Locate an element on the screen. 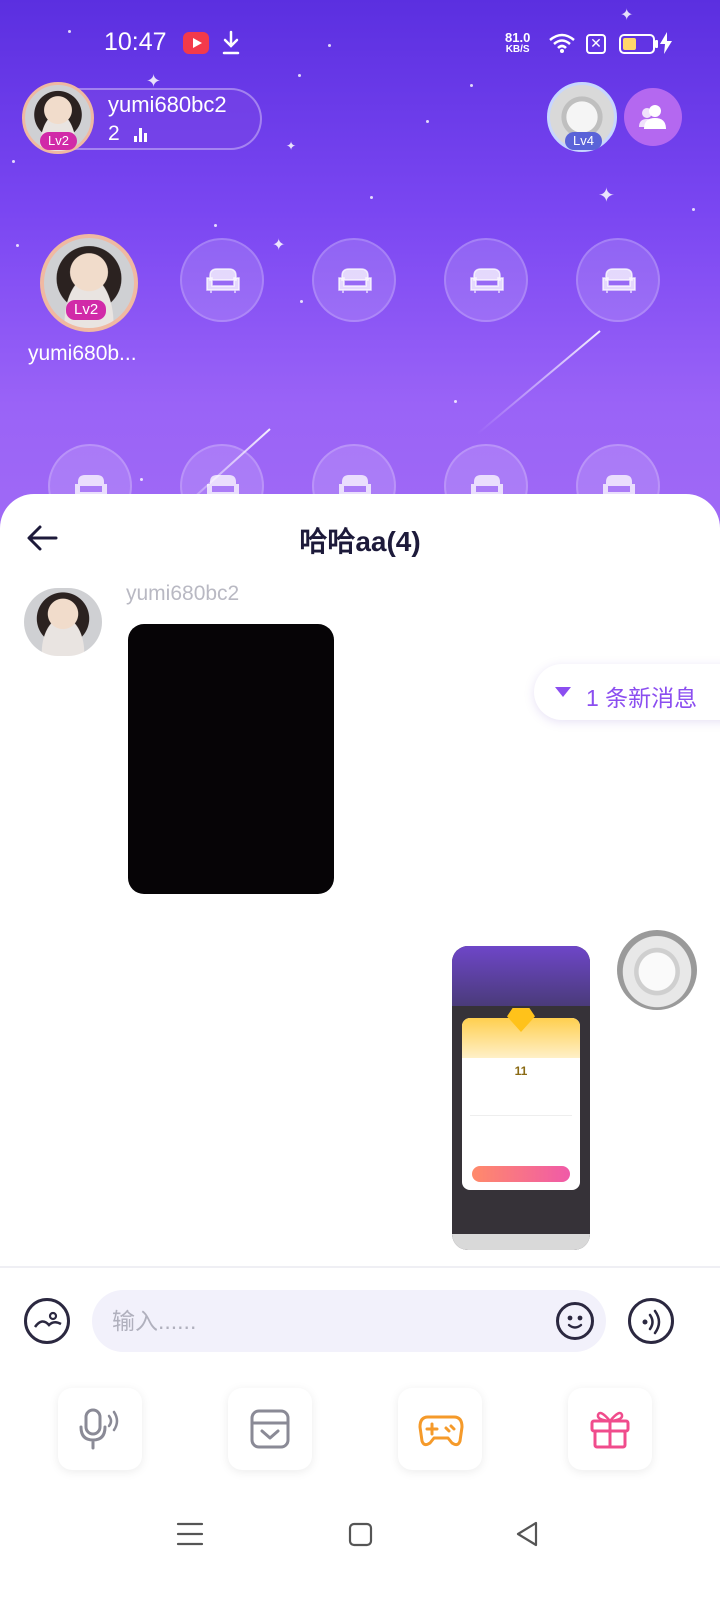 Image resolution: width=720 pixels, height=1600 pixels. room-members-button is located at coordinates (653, 117).